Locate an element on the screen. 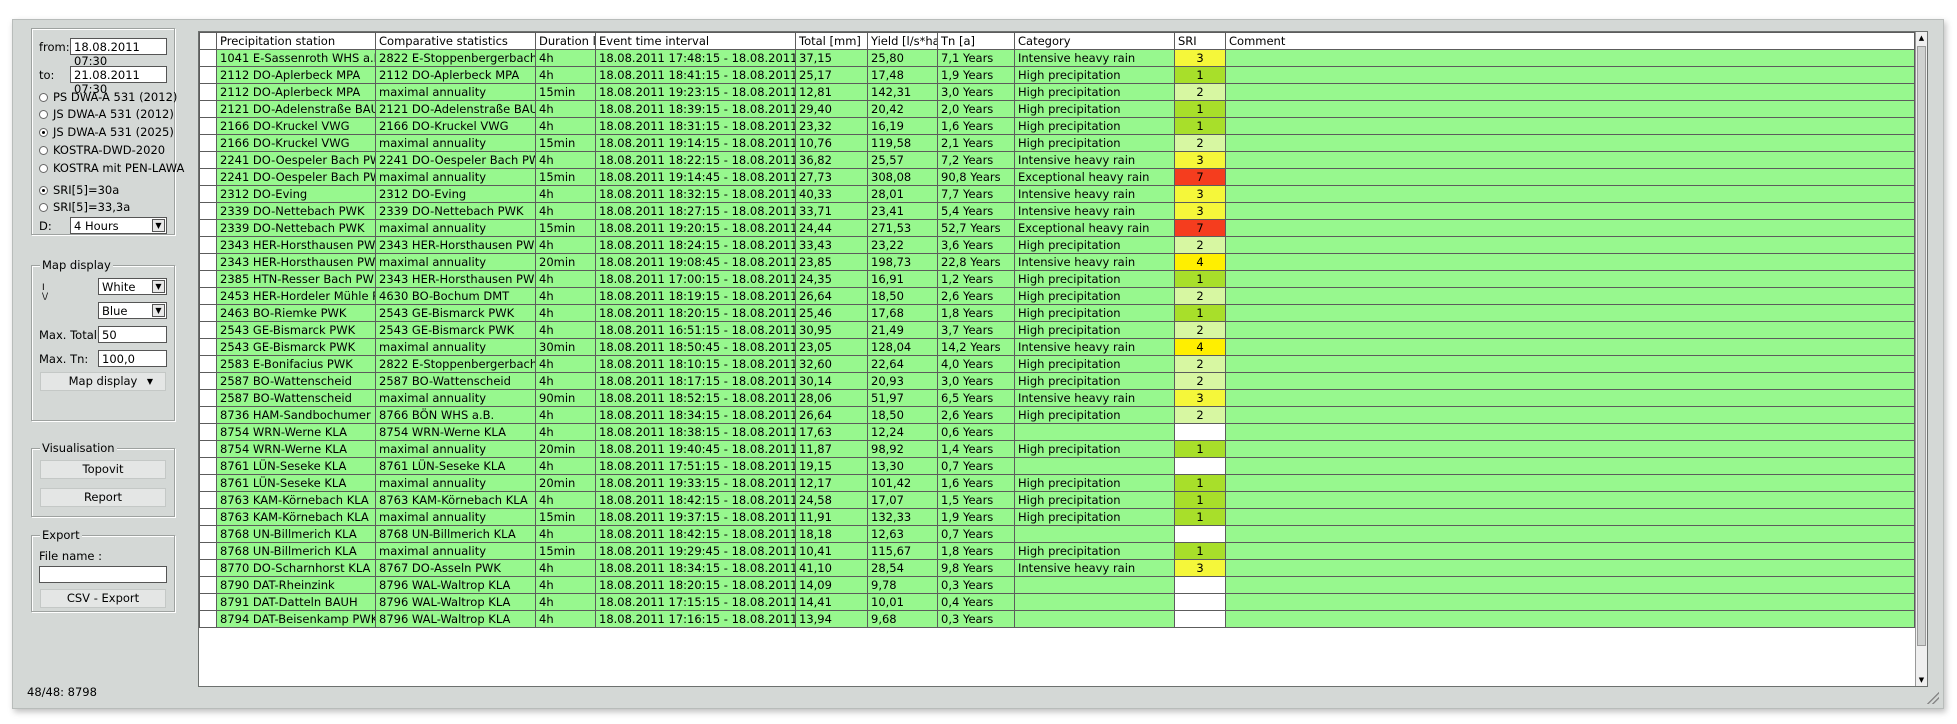  scrollbar-thumb is located at coordinates (1921, 346).